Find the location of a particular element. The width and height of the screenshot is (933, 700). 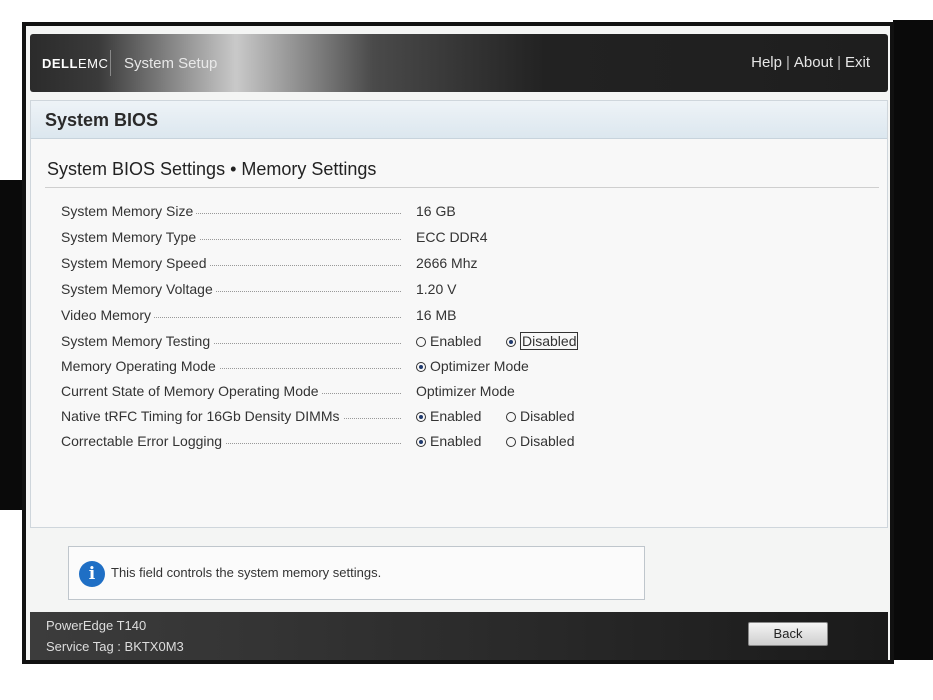

section-bar: System BIOS is located at coordinates (459, 120).